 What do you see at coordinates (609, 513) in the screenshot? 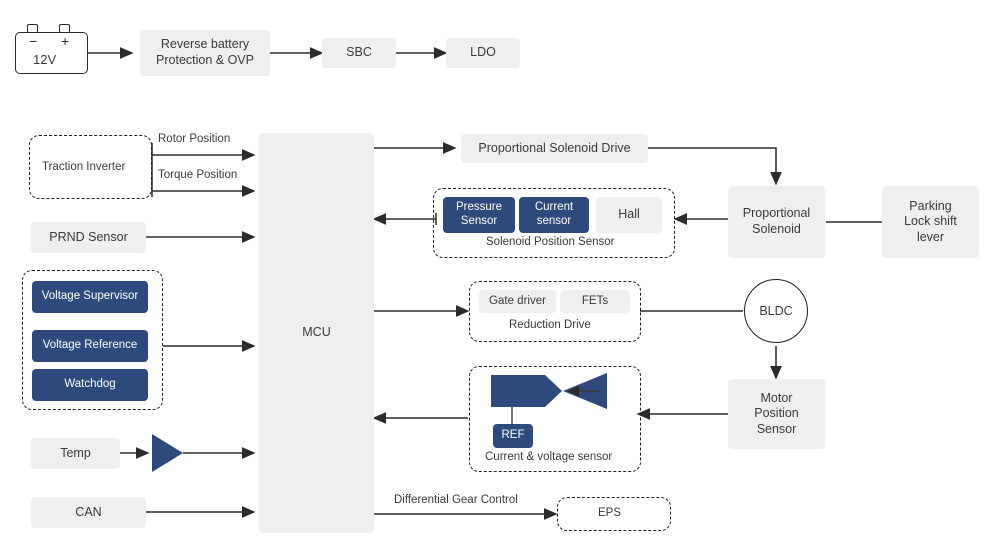
I see `block-eps: EPS` at bounding box center [609, 513].